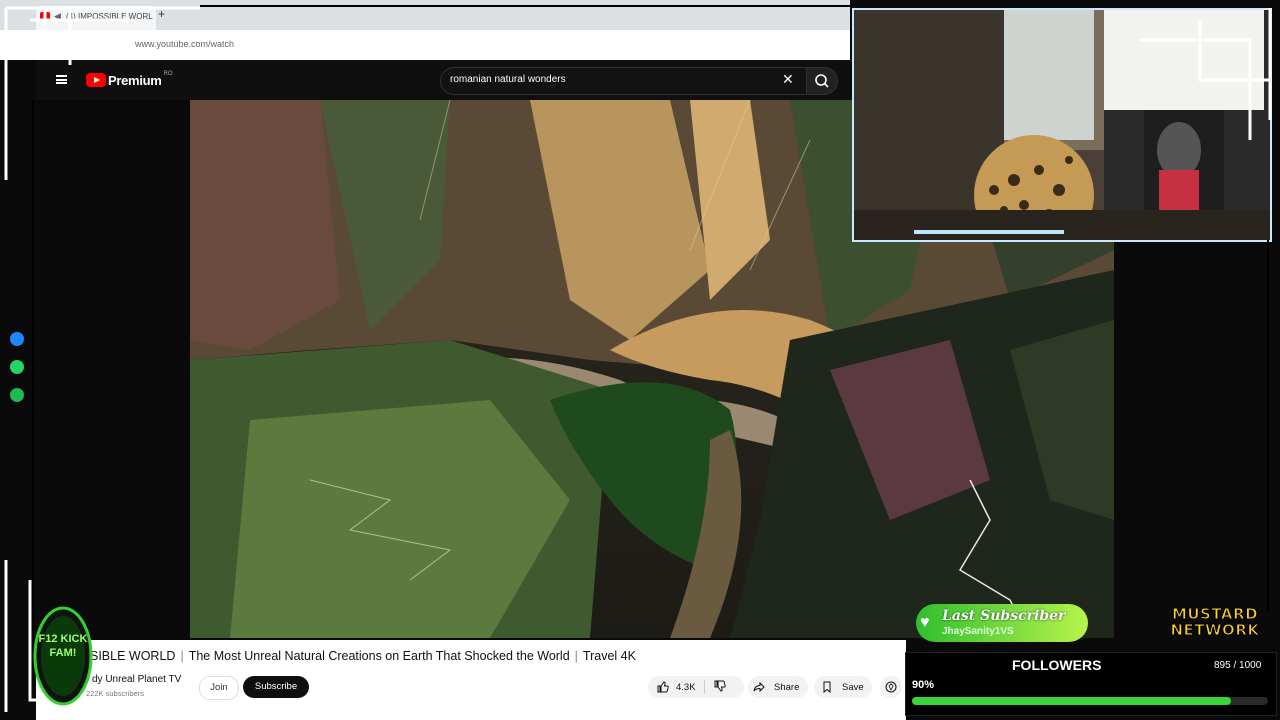 This screenshot has height=720, width=1280. I want to click on followers-label: FOLLOWERS, so click(1057, 665).